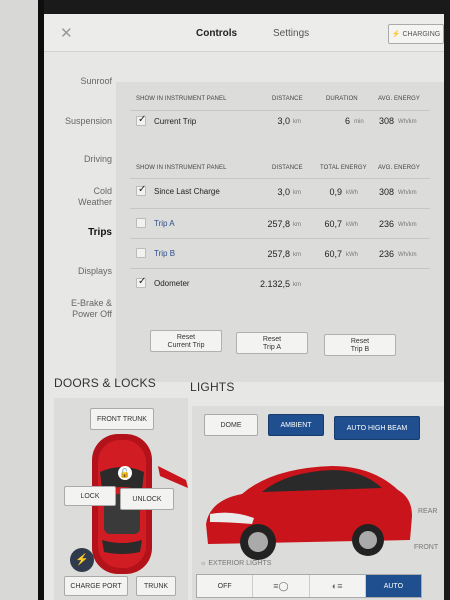 The image size is (450, 600). What do you see at coordinates (125, 473) in the screenshot?
I see `unlocked-icon: 🔓` at bounding box center [125, 473].